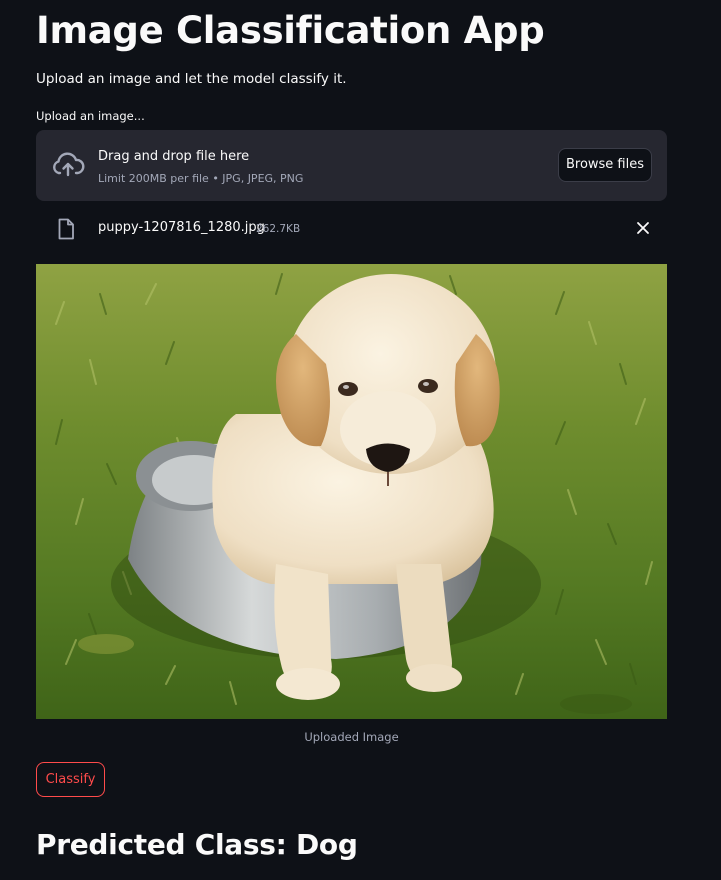 The height and width of the screenshot is (880, 721). I want to click on uploaded-file-size: 262.7KB, so click(278, 229).